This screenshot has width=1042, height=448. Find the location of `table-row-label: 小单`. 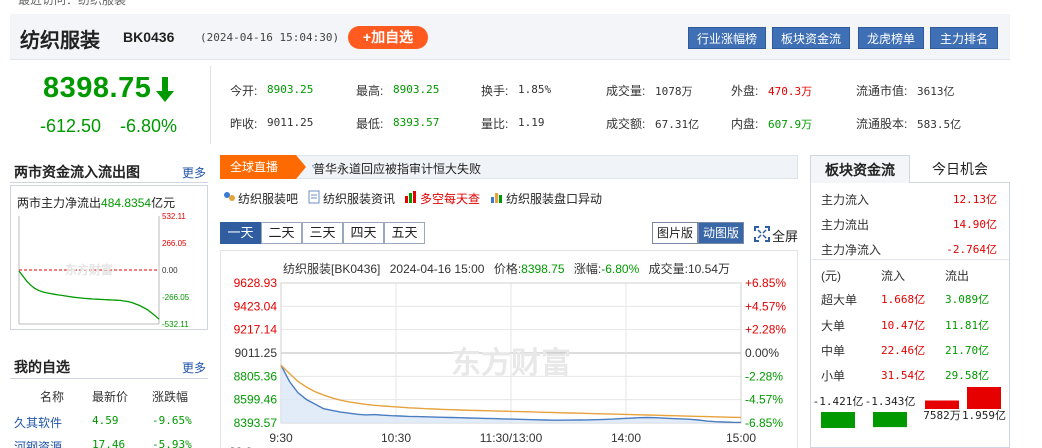

table-row-label: 小单 is located at coordinates (833, 376).